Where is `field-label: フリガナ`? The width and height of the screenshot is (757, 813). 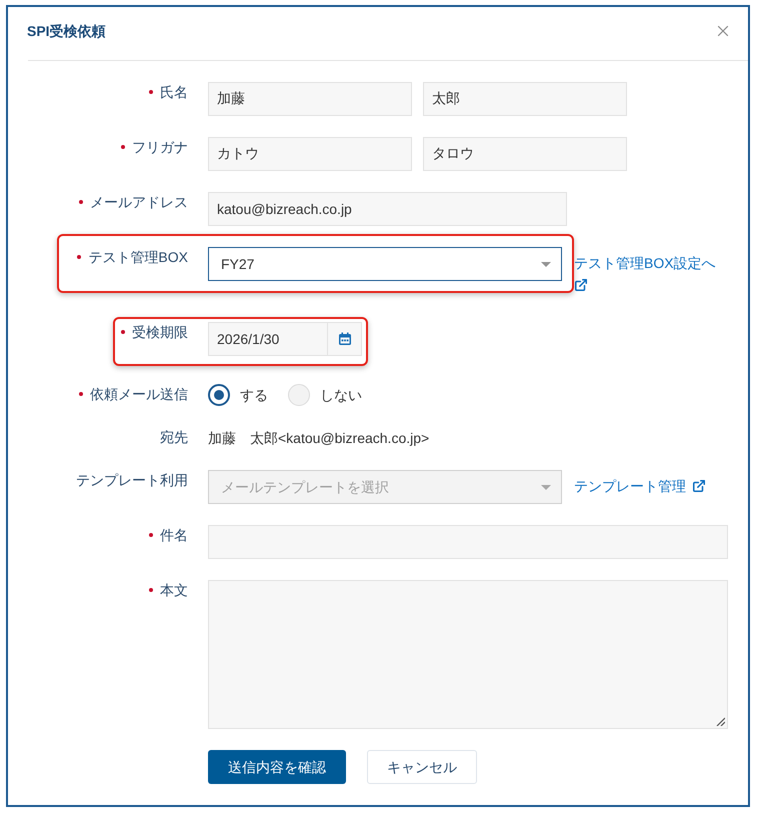
field-label: フリガナ is located at coordinates (160, 147).